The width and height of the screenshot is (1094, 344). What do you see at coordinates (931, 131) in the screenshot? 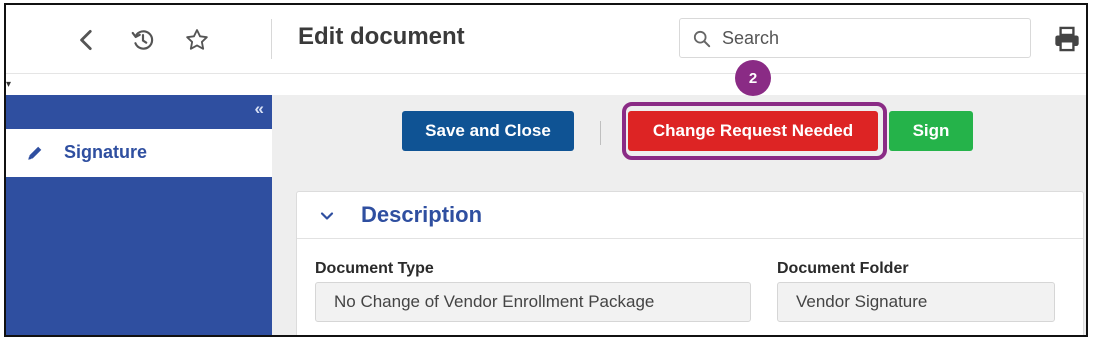
I see `sign-button: Sign` at bounding box center [931, 131].